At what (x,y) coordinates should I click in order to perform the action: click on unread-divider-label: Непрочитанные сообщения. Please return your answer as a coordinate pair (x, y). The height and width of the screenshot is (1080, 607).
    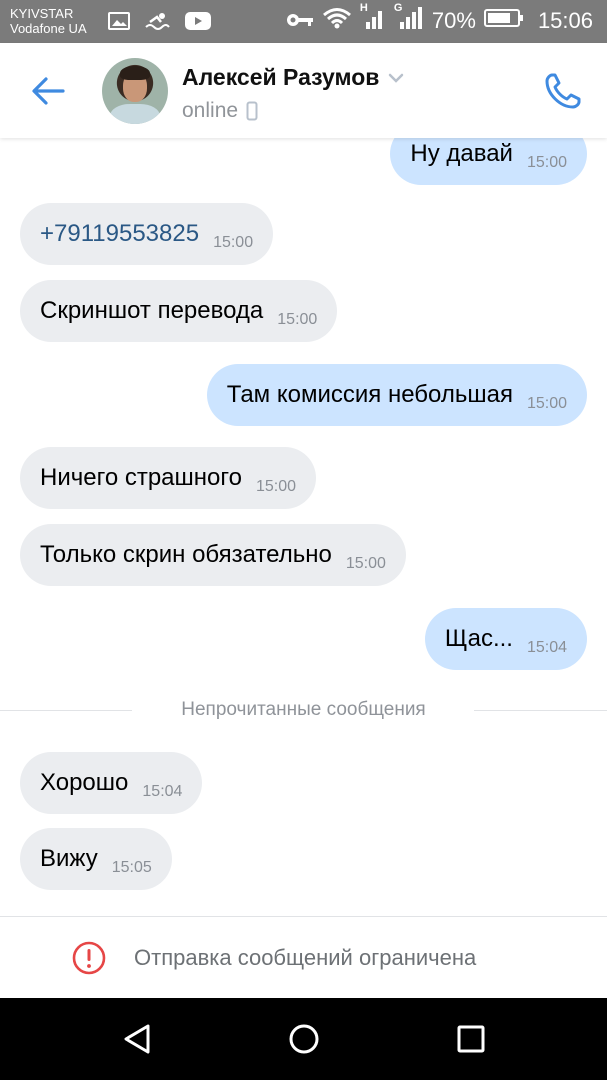
    Looking at the image, I should click on (303, 709).